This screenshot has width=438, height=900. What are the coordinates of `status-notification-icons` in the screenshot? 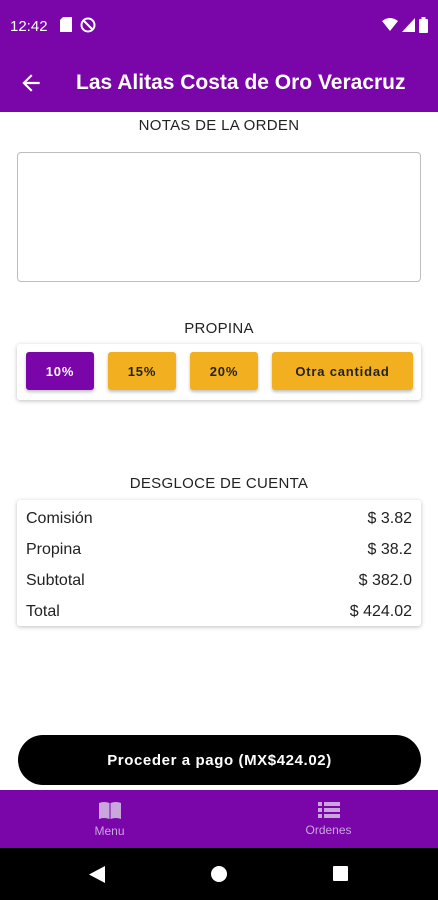 It's located at (78, 25).